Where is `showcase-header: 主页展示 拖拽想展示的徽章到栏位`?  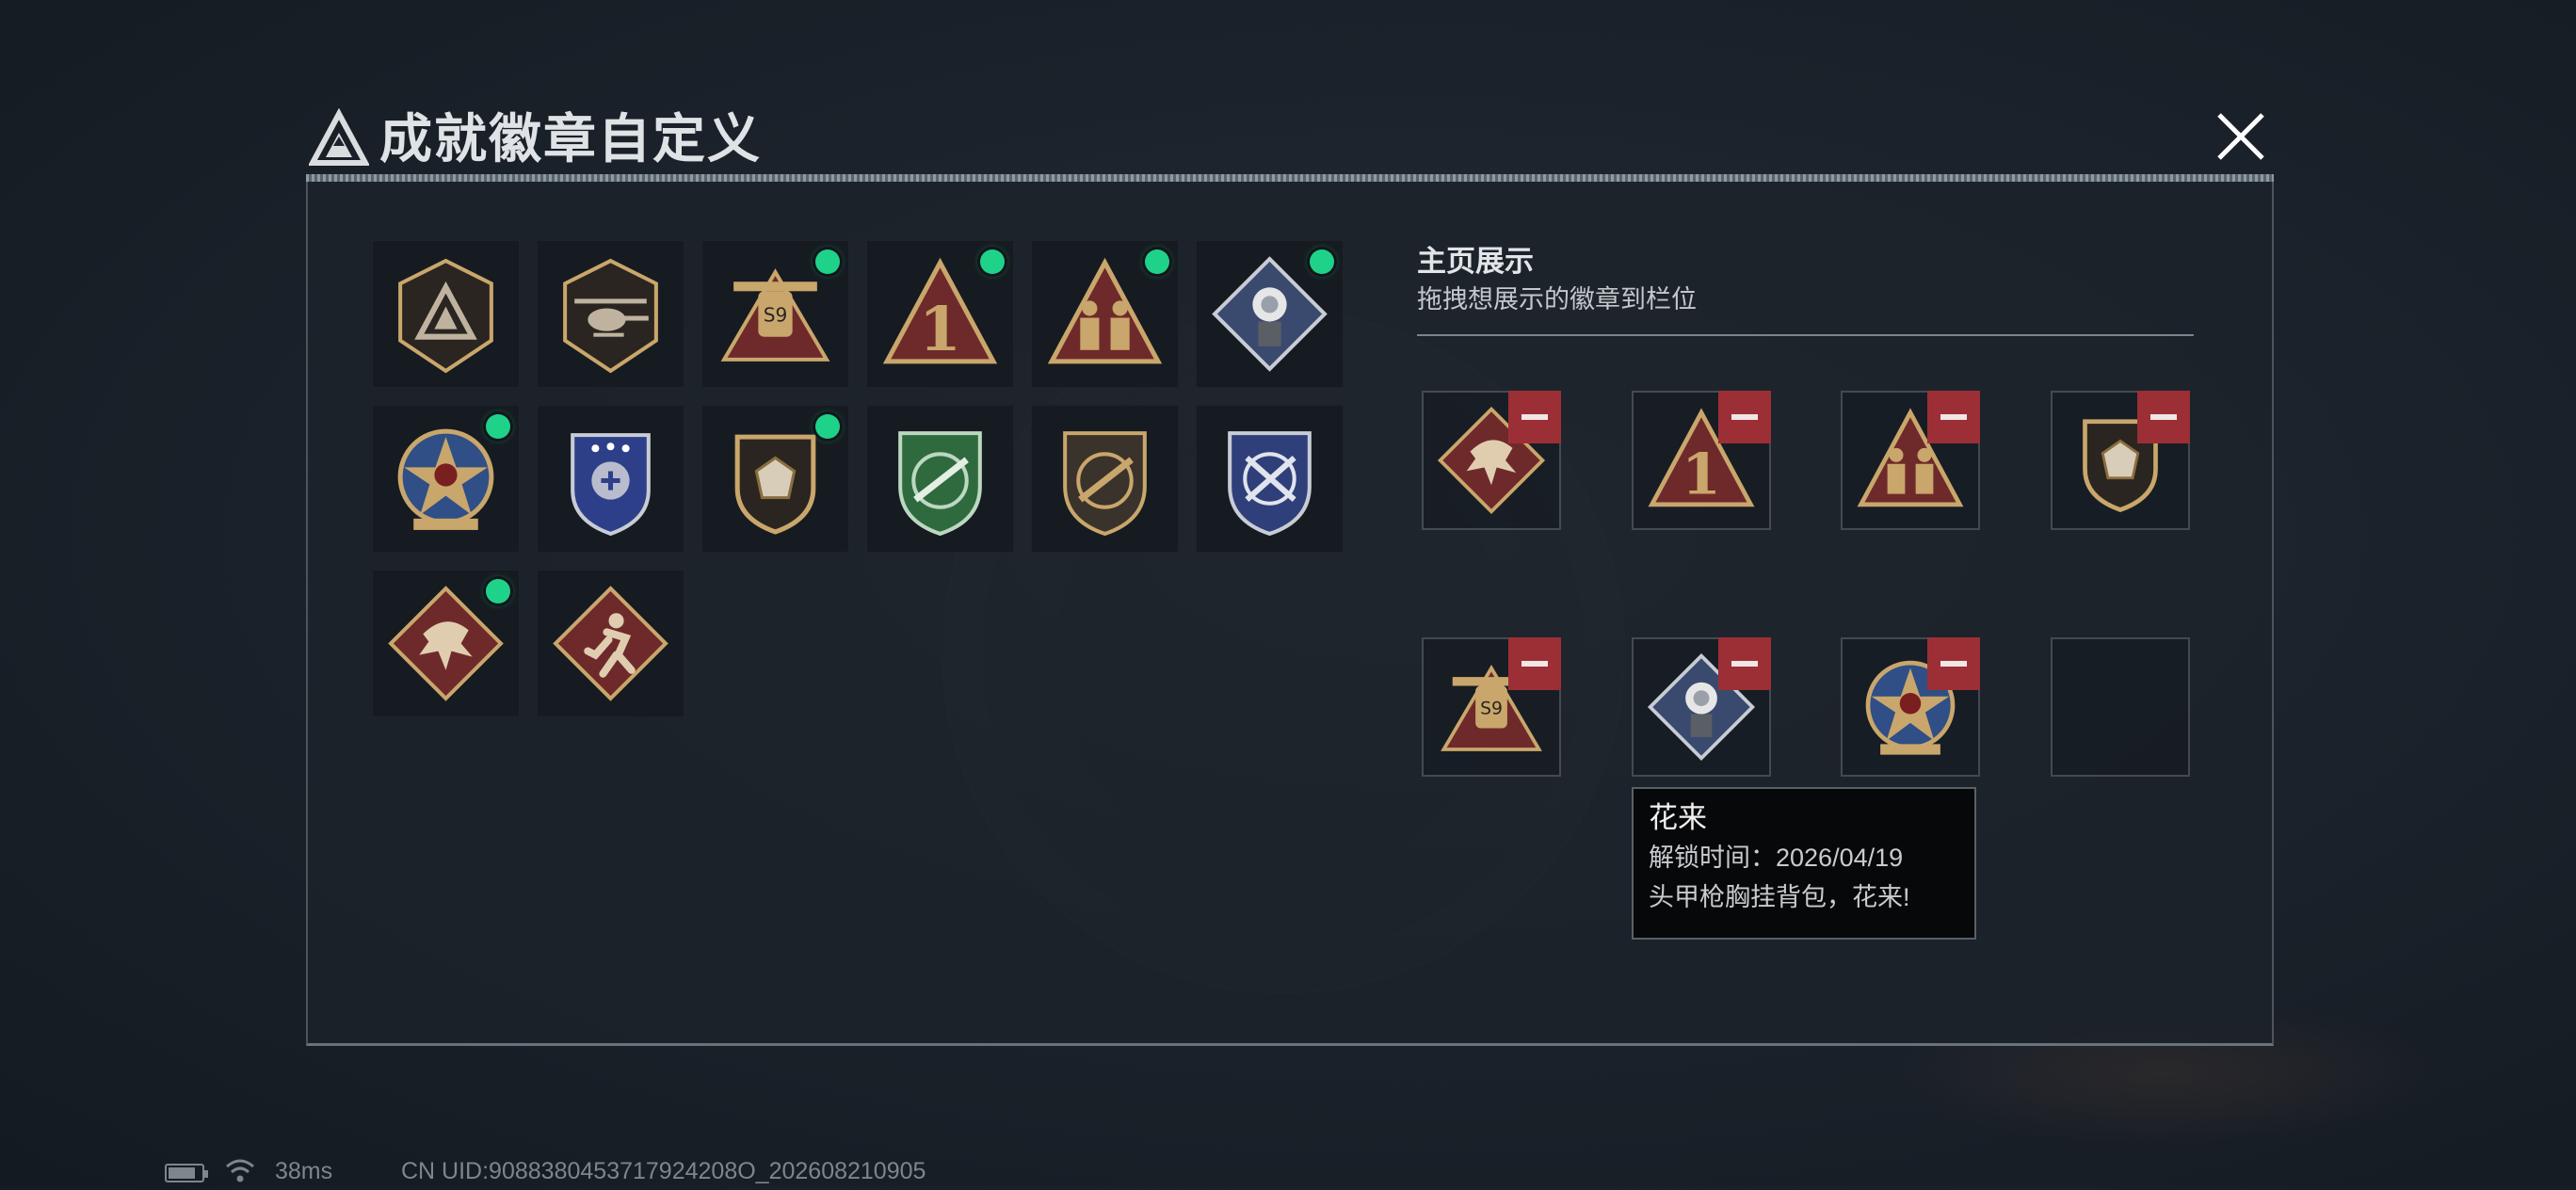 showcase-header: 主页展示 拖拽想展示的徽章到栏位 is located at coordinates (1557, 280).